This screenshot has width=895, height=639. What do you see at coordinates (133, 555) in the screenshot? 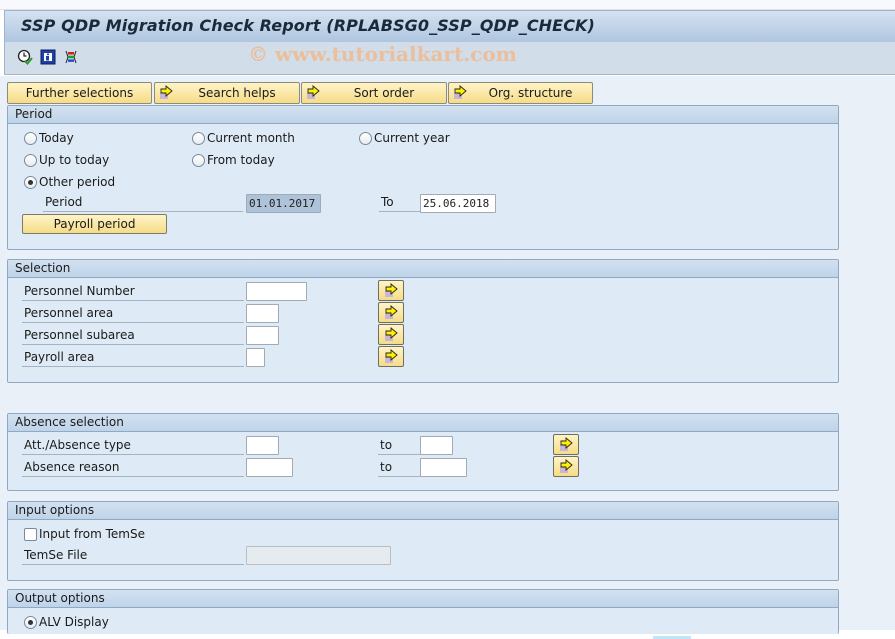
I see `temse-file-label: TemSe File` at bounding box center [133, 555].